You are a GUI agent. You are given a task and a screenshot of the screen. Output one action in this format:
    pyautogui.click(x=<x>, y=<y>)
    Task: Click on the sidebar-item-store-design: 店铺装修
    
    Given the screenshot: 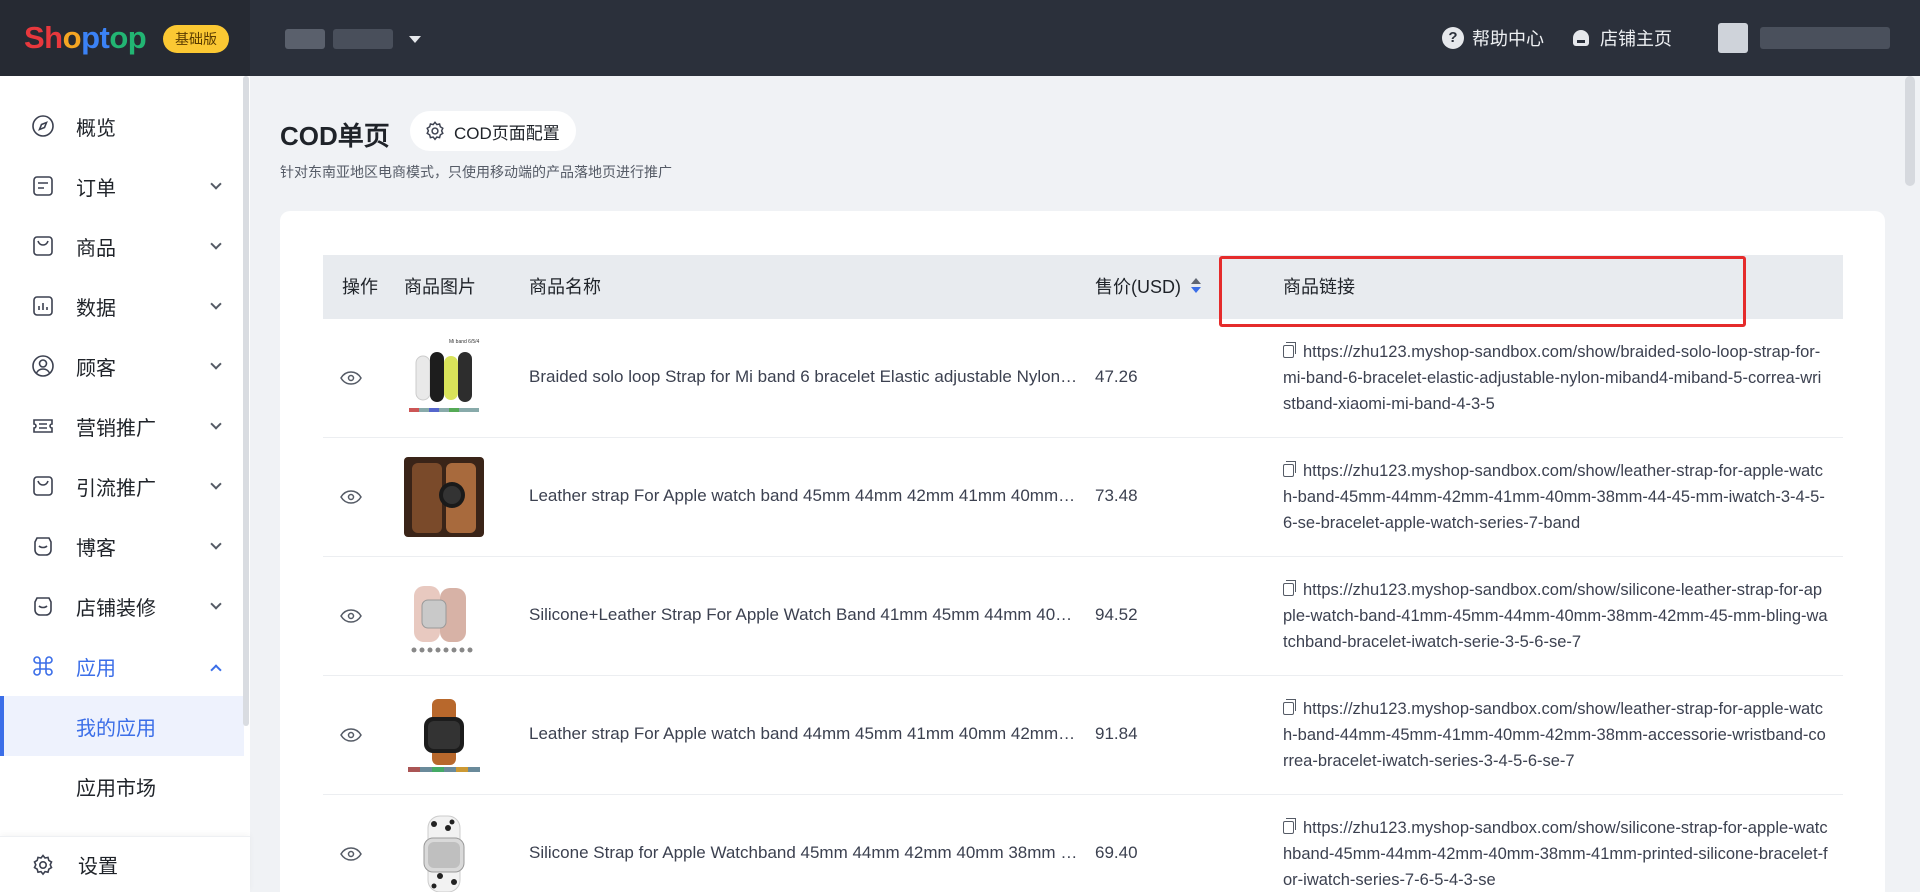 What is the action you would take?
    pyautogui.click(x=125, y=606)
    